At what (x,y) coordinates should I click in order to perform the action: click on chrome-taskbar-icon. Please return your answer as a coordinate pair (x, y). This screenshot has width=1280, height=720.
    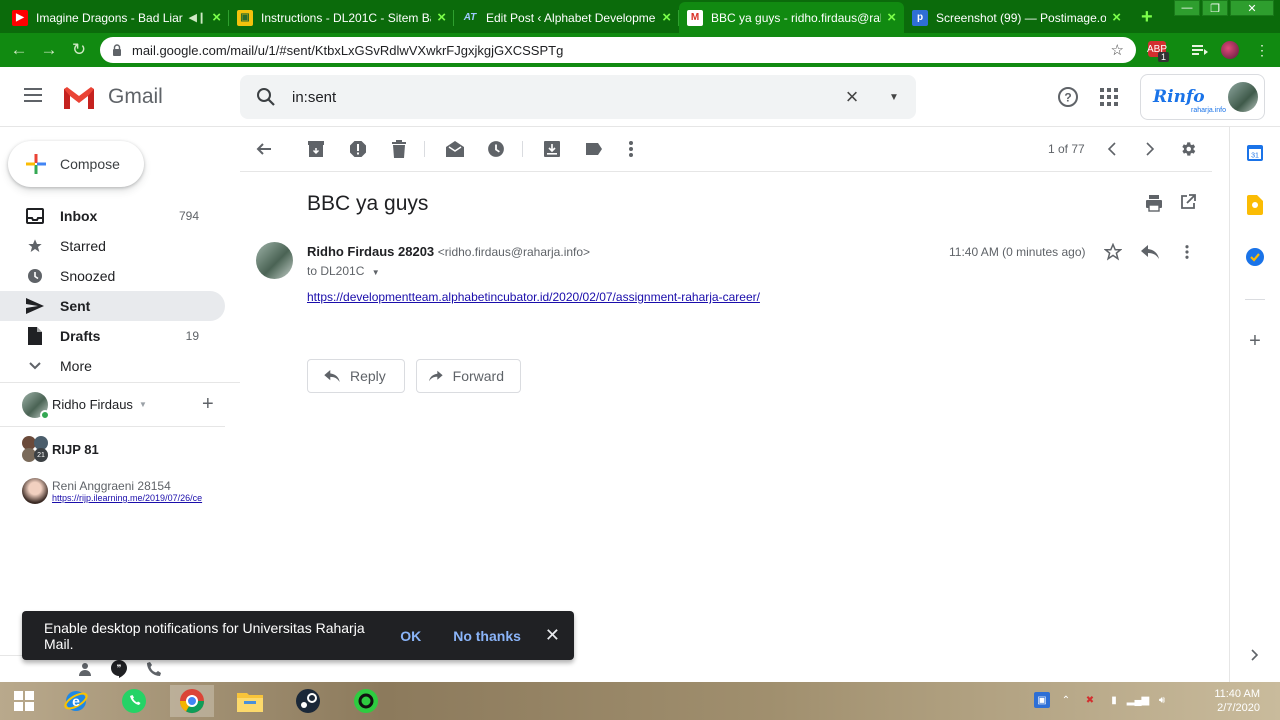
    Looking at the image, I should click on (192, 701).